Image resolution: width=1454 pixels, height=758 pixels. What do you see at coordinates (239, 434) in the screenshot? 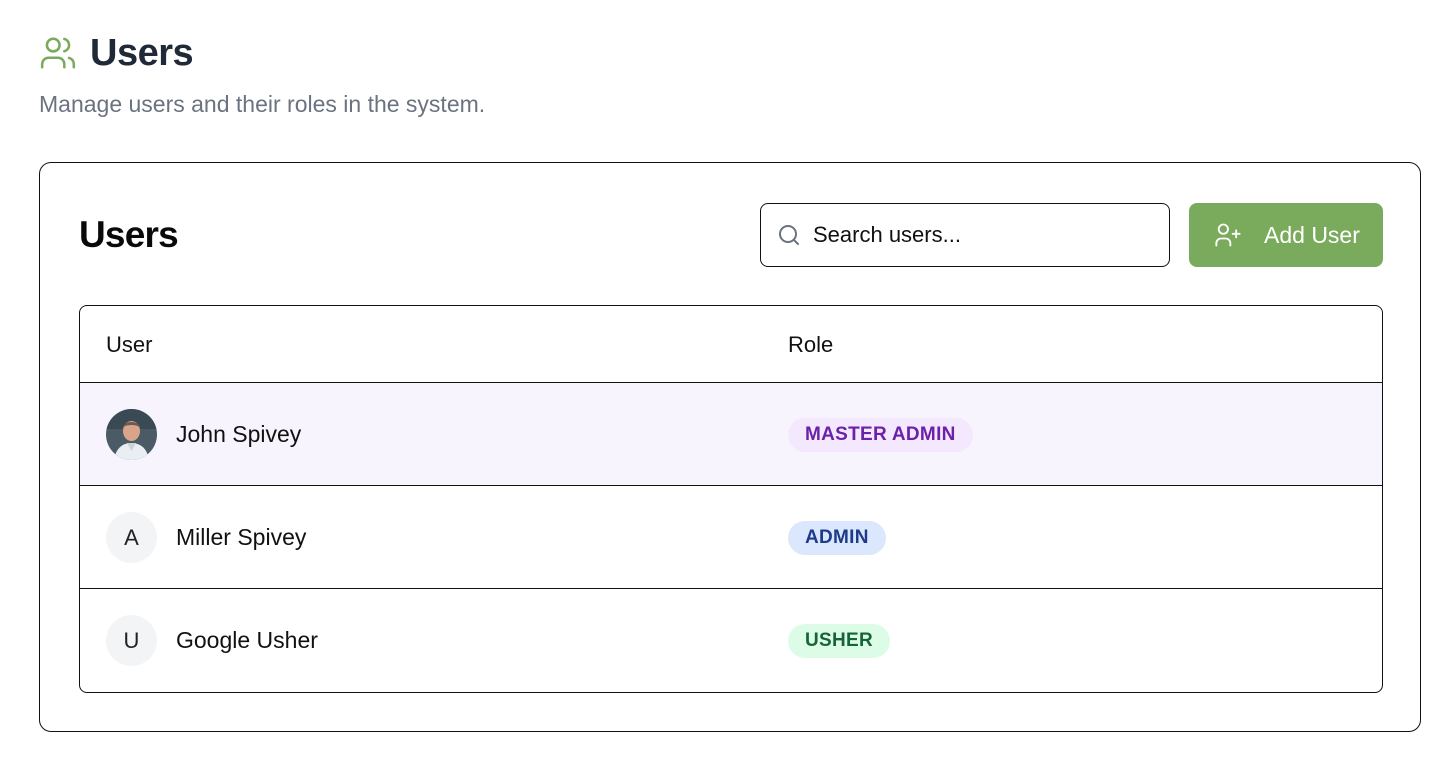
I see `user-name: John Spivey` at bounding box center [239, 434].